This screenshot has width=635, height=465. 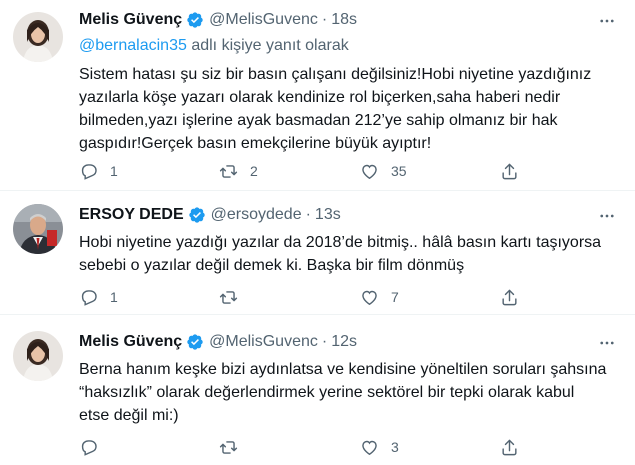 What do you see at coordinates (383, 171) in the screenshot?
I see `like-button: 35` at bounding box center [383, 171].